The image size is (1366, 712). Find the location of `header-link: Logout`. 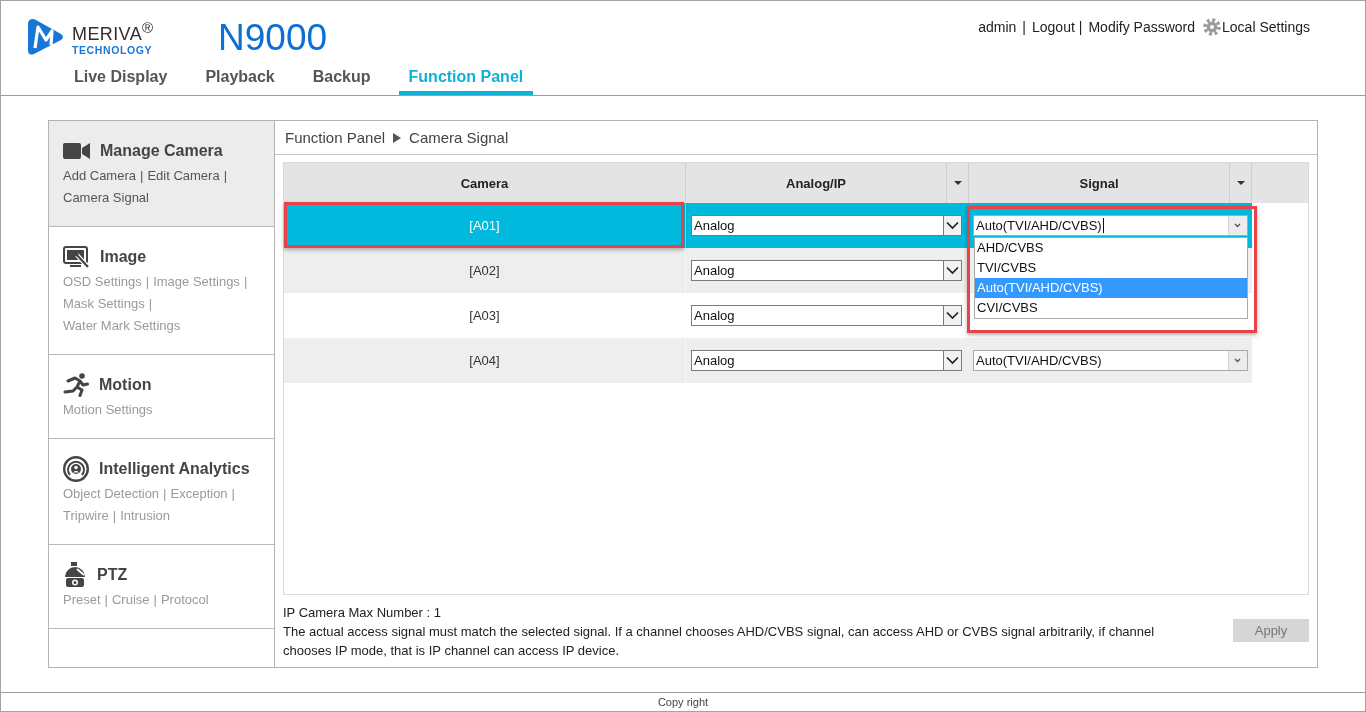

header-link: Logout is located at coordinates (1053, 27).